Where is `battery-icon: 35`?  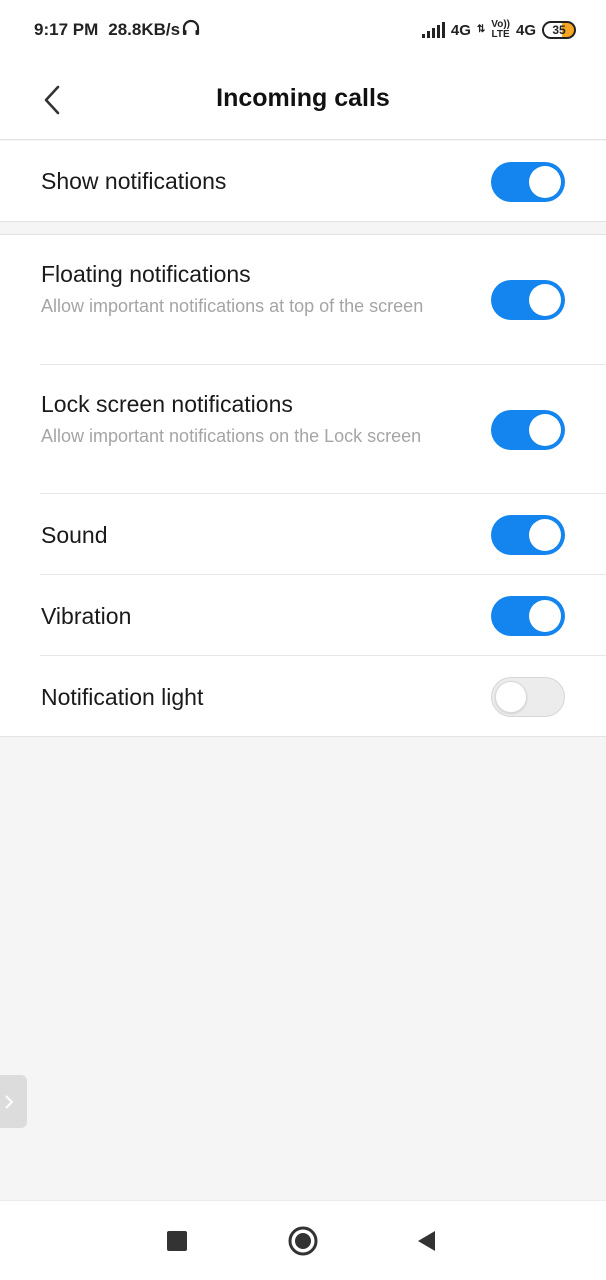 battery-icon: 35 is located at coordinates (559, 30).